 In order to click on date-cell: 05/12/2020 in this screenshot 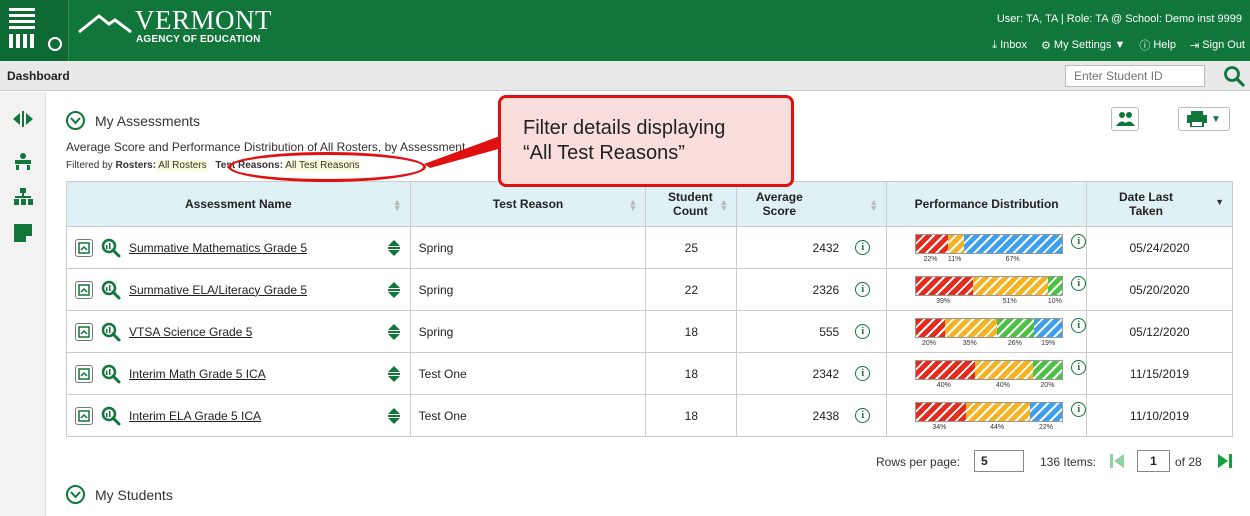, I will do `click(1159, 331)`.